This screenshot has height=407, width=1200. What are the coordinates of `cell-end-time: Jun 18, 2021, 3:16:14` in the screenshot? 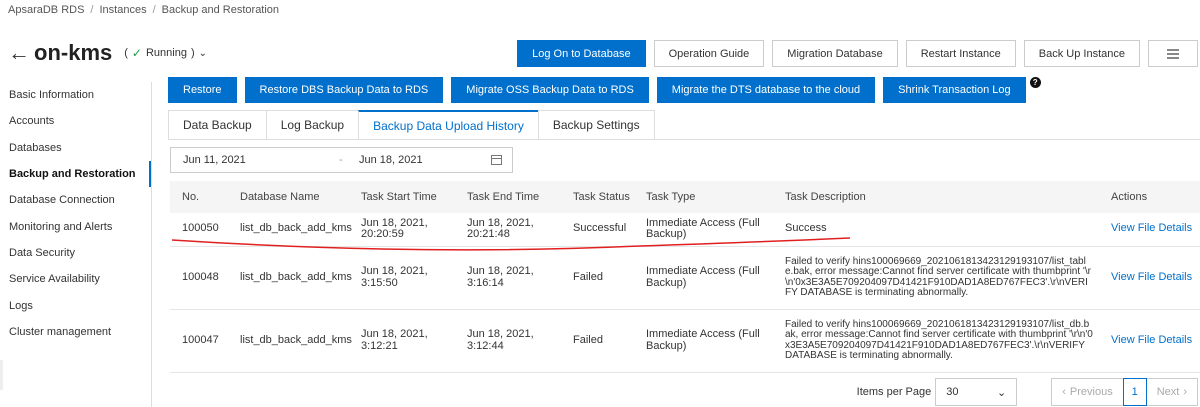 It's located at (508, 278).